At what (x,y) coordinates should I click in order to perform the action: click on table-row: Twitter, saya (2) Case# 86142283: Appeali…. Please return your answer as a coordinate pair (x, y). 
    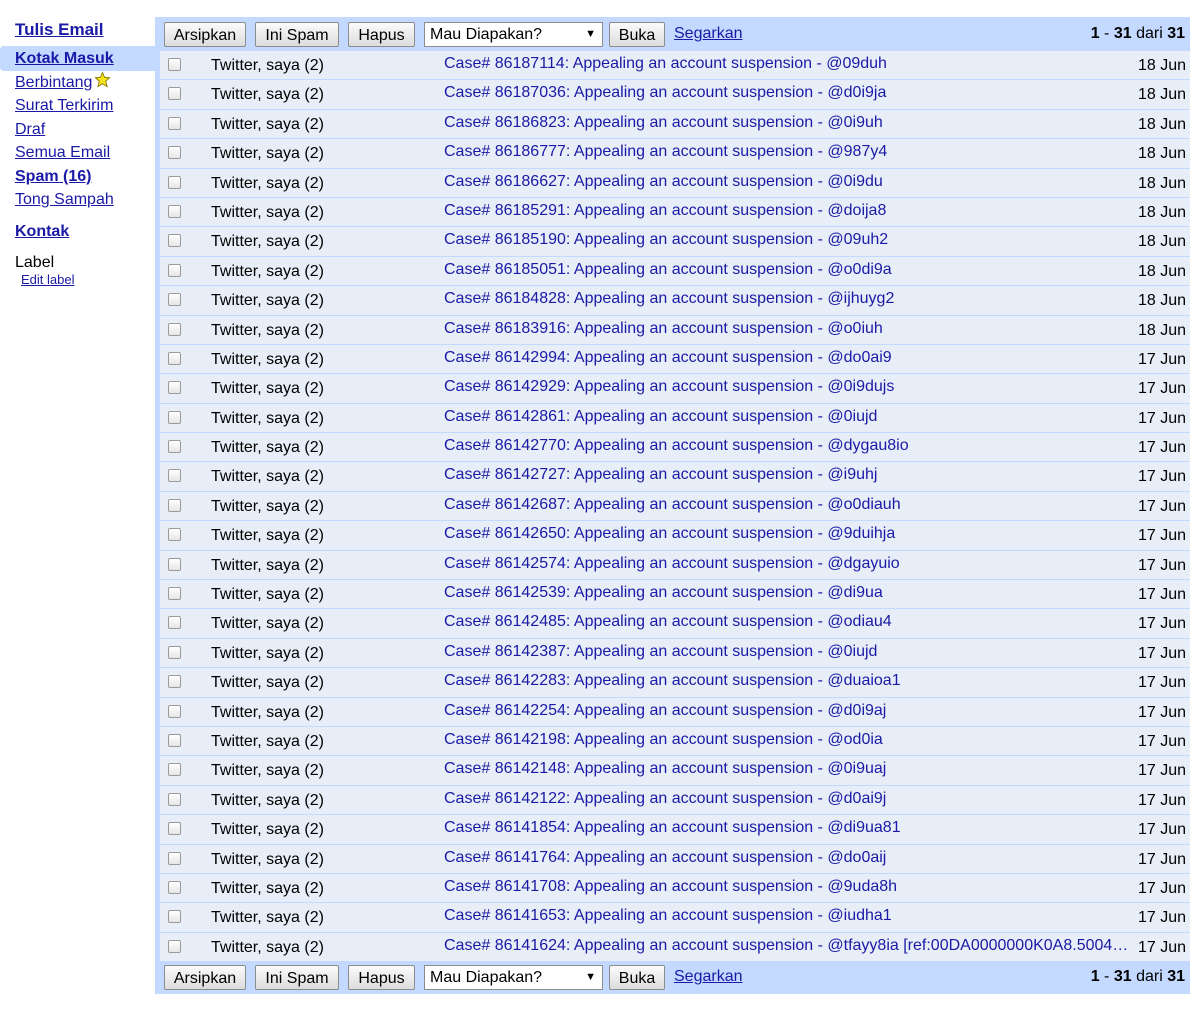
    Looking at the image, I should click on (675, 683).